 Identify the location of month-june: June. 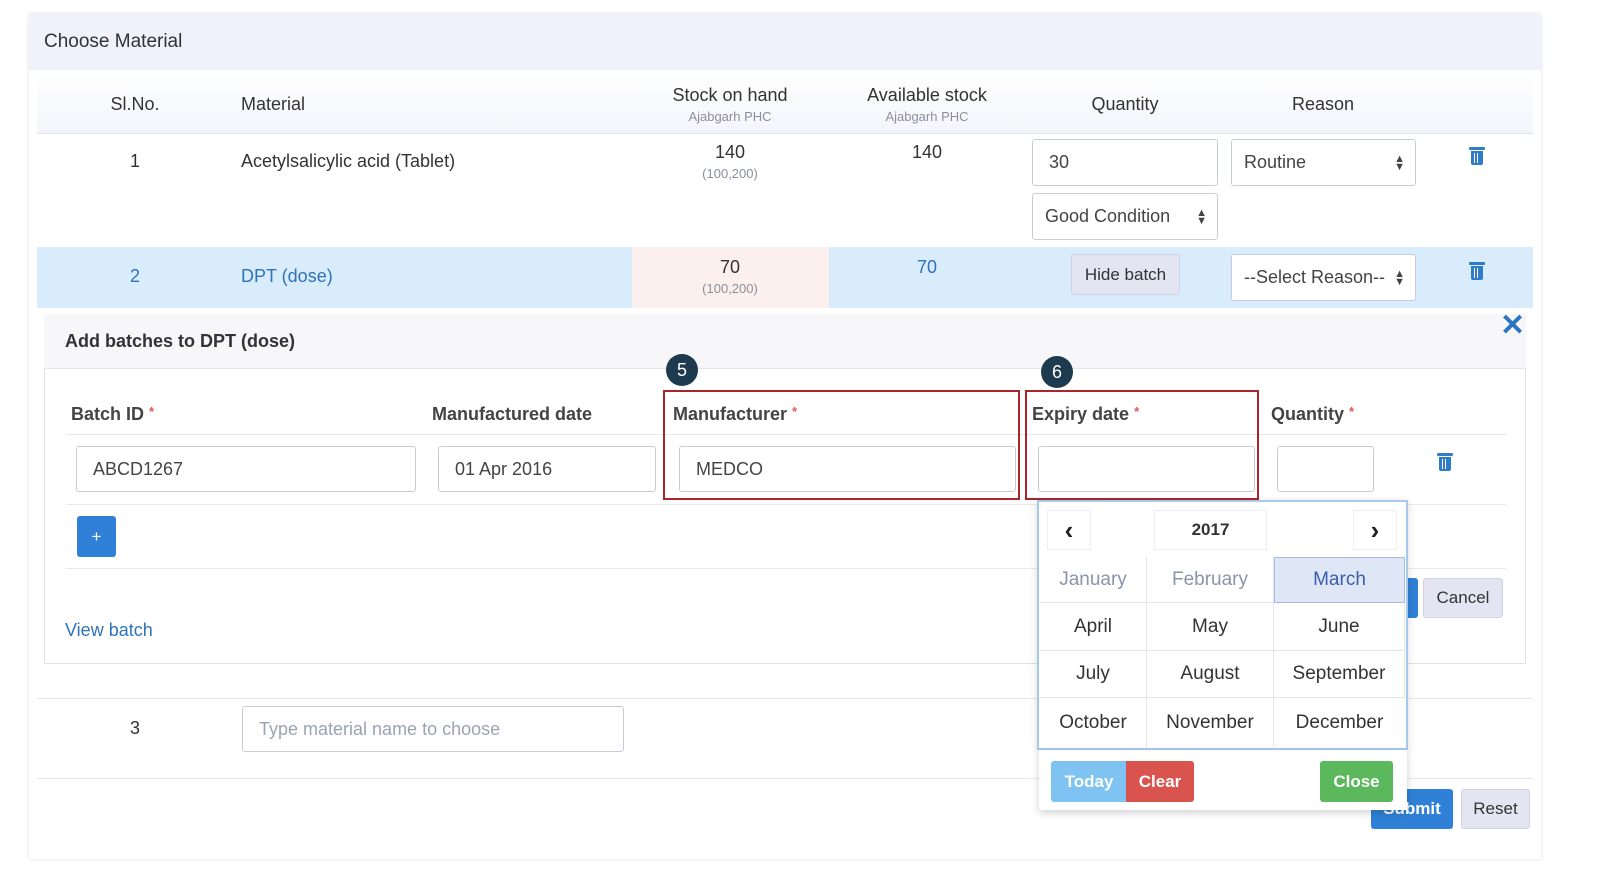
(1339, 627).